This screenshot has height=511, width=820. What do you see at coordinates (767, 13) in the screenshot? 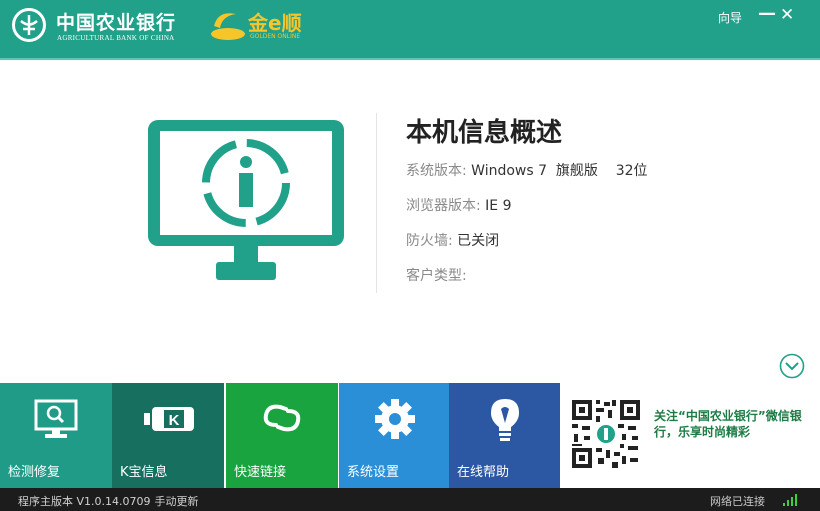
I see `minimize-icon: —` at bounding box center [767, 13].